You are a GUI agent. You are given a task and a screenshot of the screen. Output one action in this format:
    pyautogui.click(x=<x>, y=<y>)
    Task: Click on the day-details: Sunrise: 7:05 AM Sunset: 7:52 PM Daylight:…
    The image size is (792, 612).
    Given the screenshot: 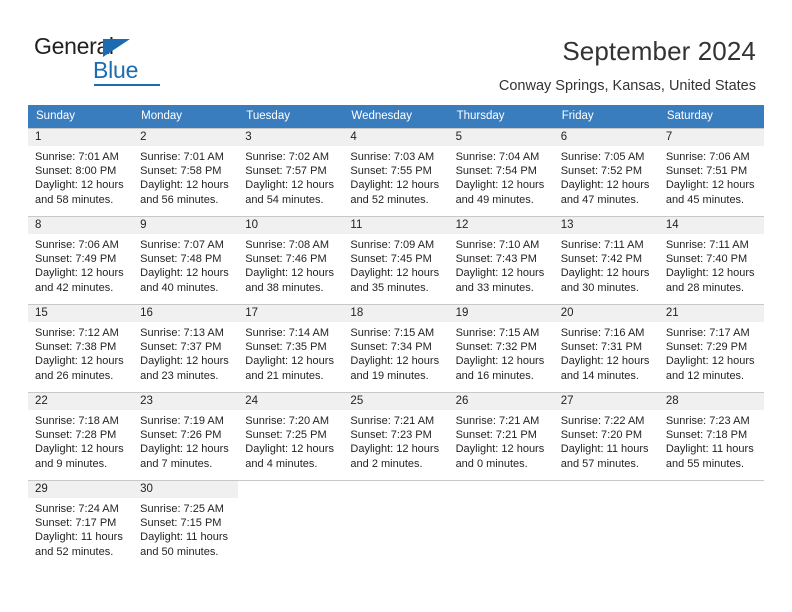 What is the action you would take?
    pyautogui.click(x=606, y=176)
    